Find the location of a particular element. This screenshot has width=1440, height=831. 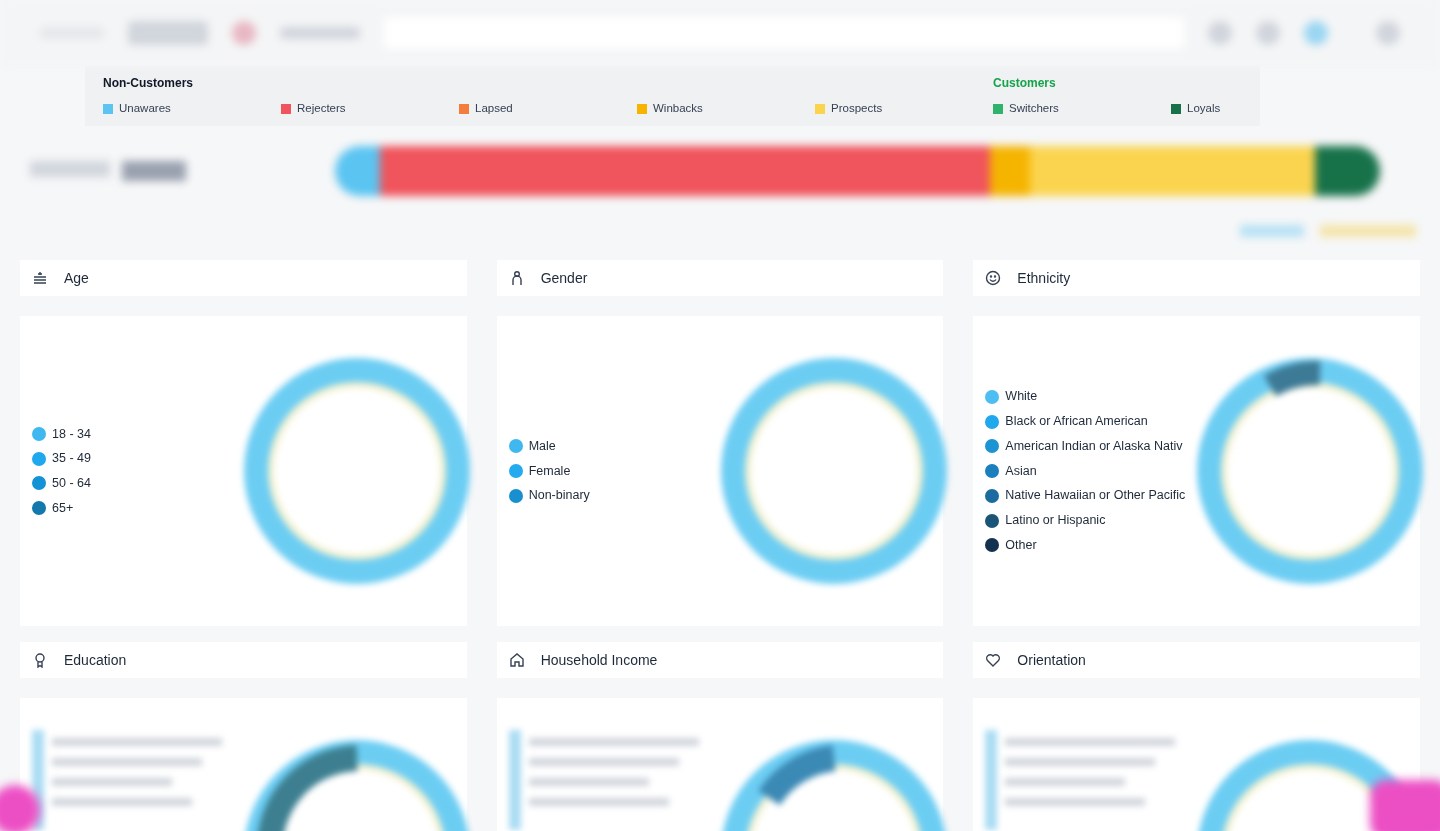

legend-label: Switchers is located at coordinates (1034, 108).